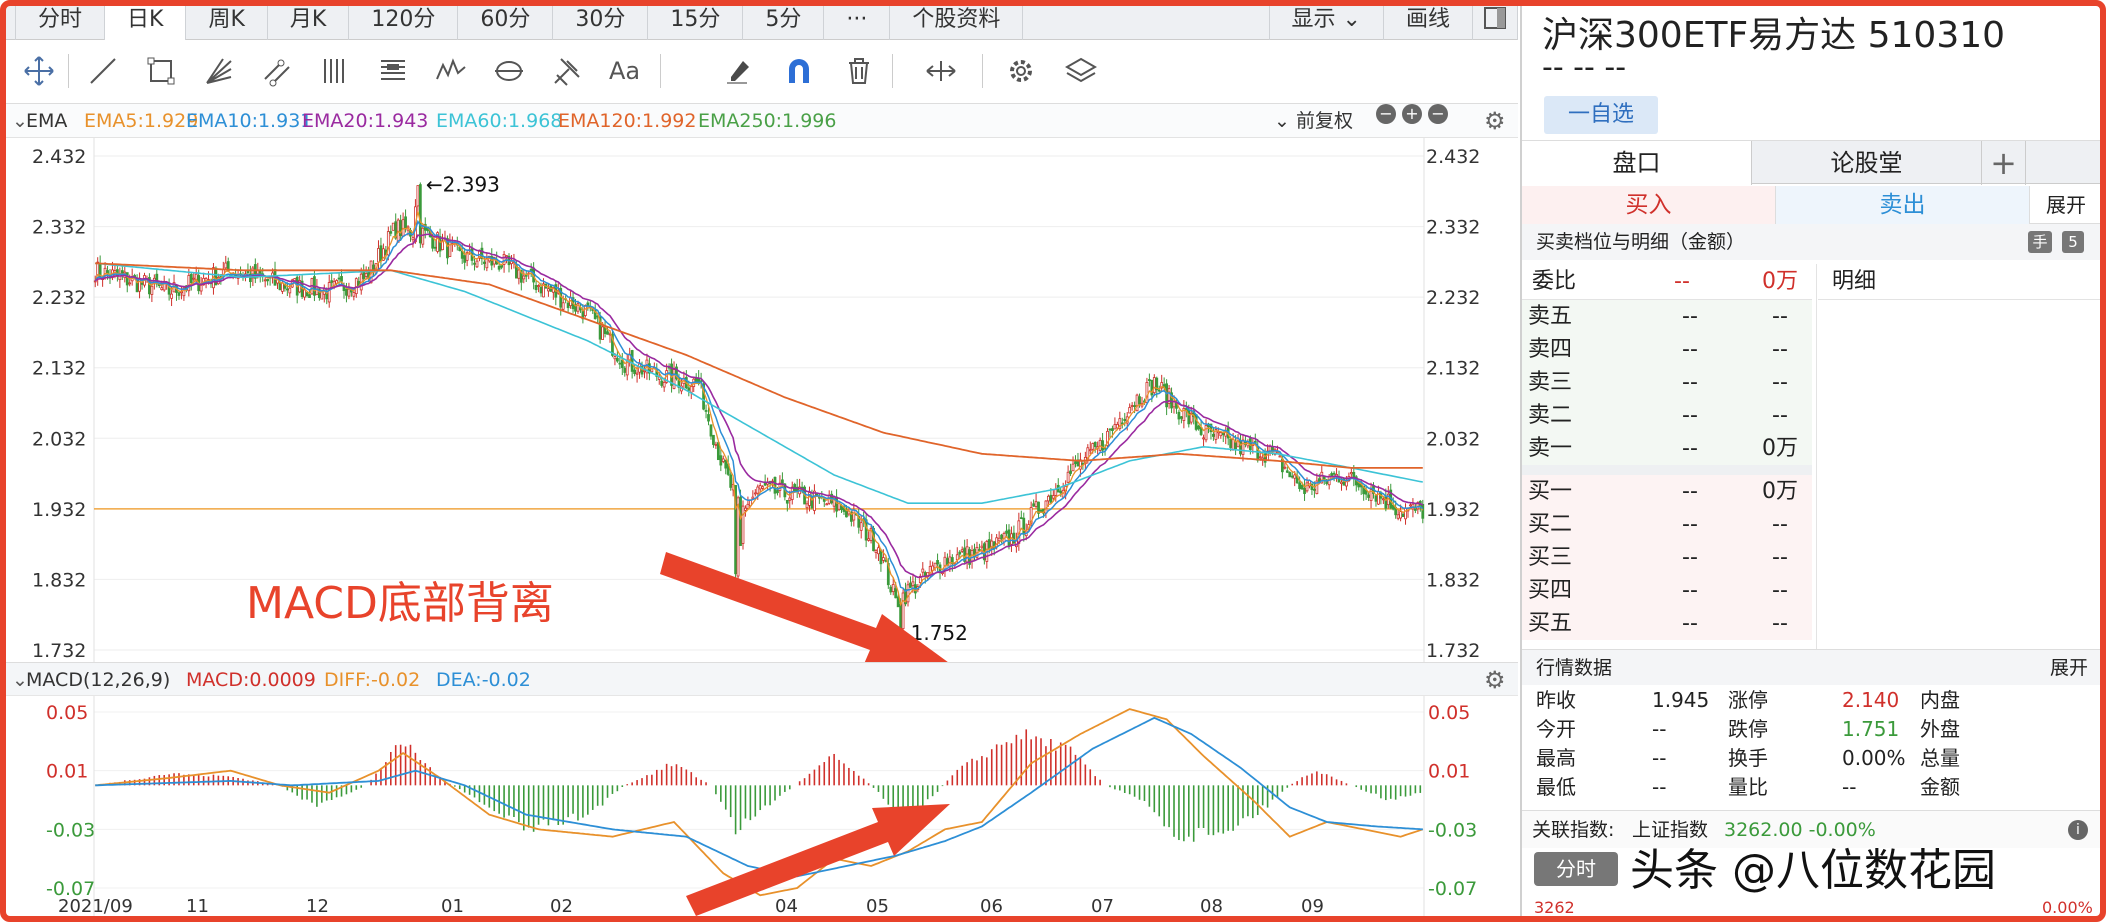 Image resolution: width=2106 pixels, height=922 pixels. What do you see at coordinates (393, 71) in the screenshot?
I see `gann-tool-icon` at bounding box center [393, 71].